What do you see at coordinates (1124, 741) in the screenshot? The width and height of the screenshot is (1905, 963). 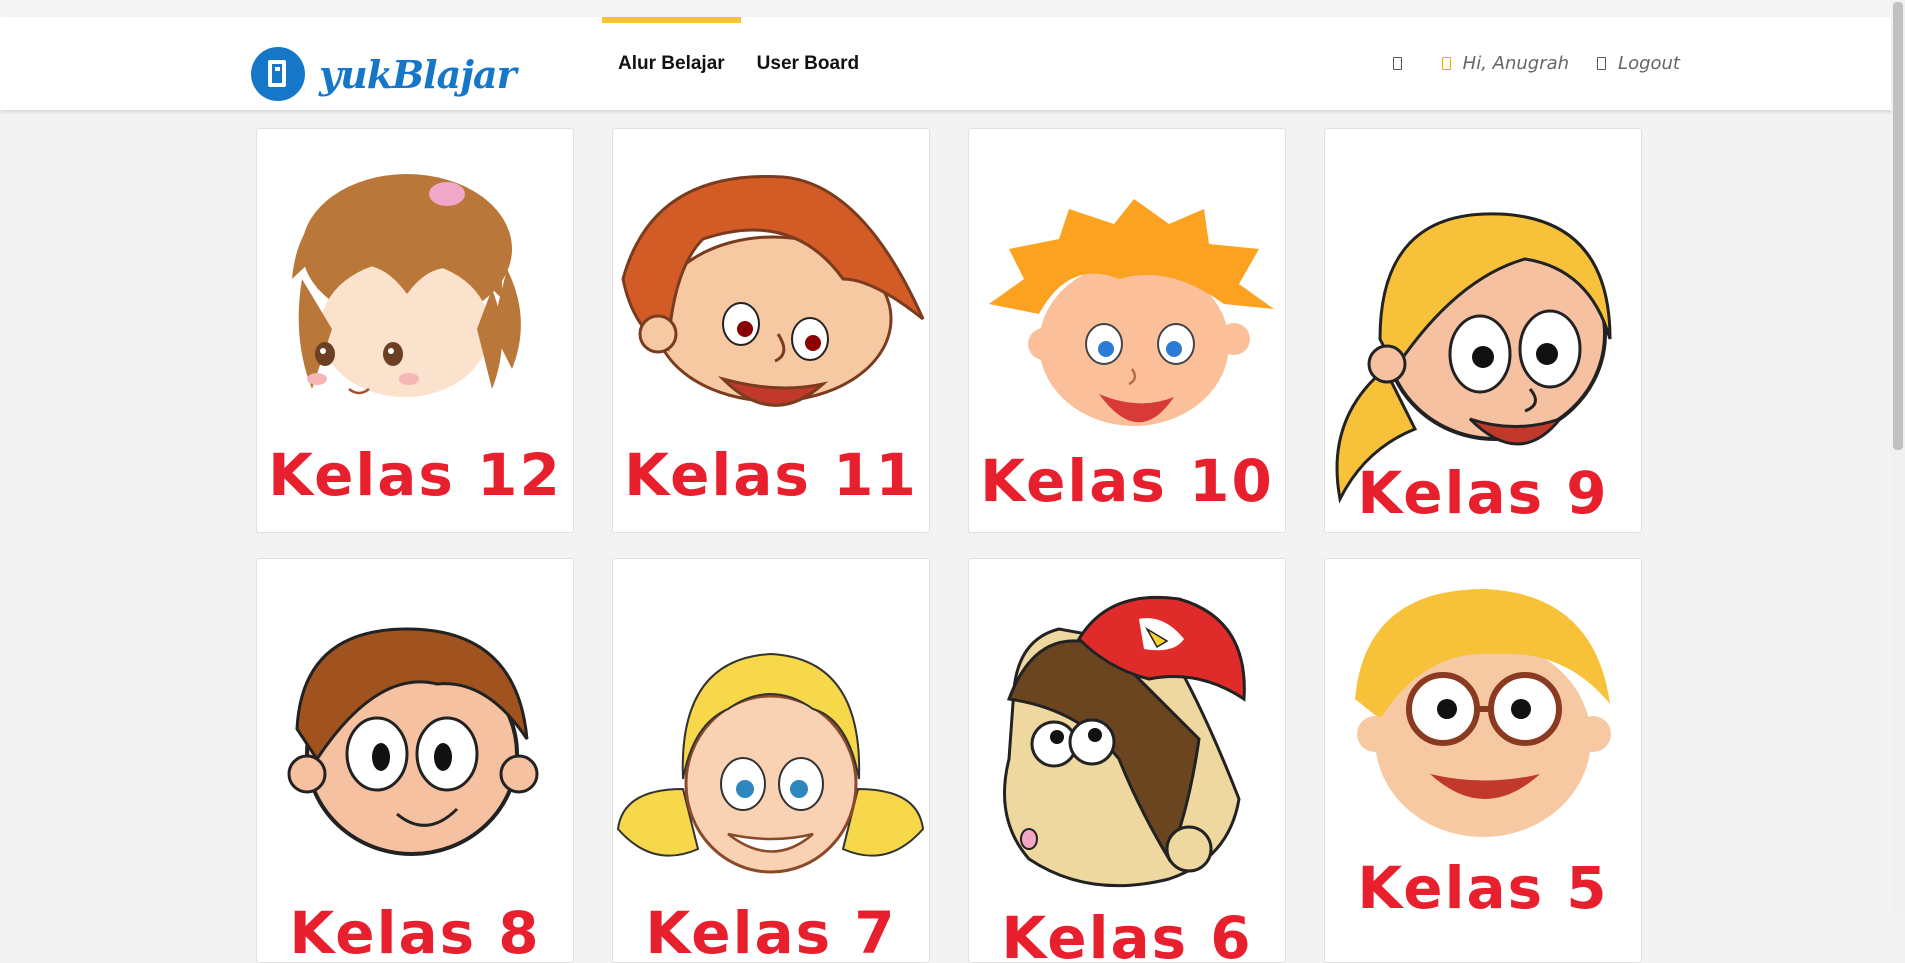 I see `boy-red-cap-avatar` at bounding box center [1124, 741].